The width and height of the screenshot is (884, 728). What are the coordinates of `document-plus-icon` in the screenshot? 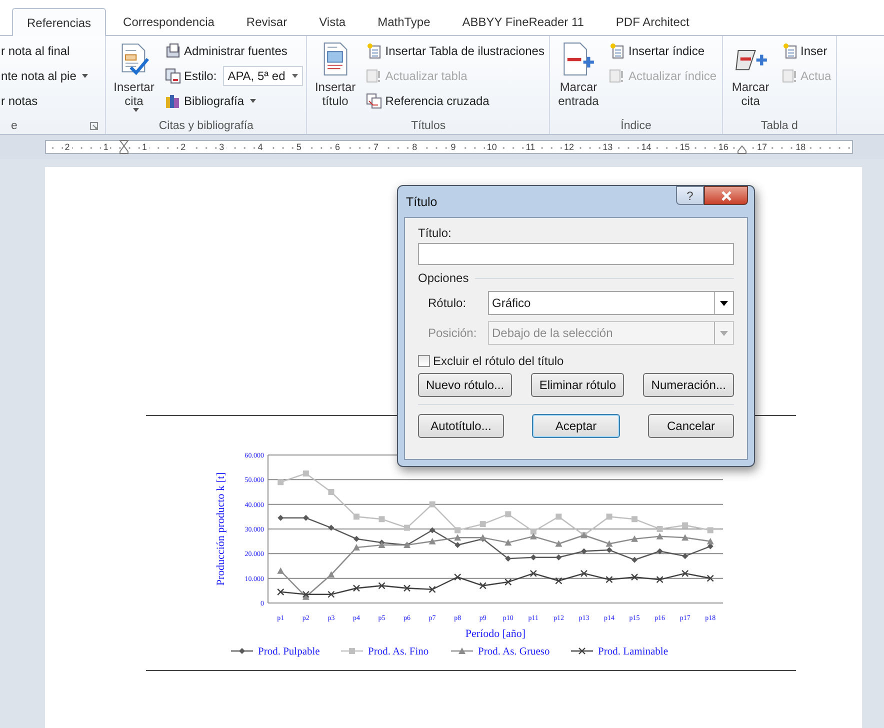 It's located at (578, 59).